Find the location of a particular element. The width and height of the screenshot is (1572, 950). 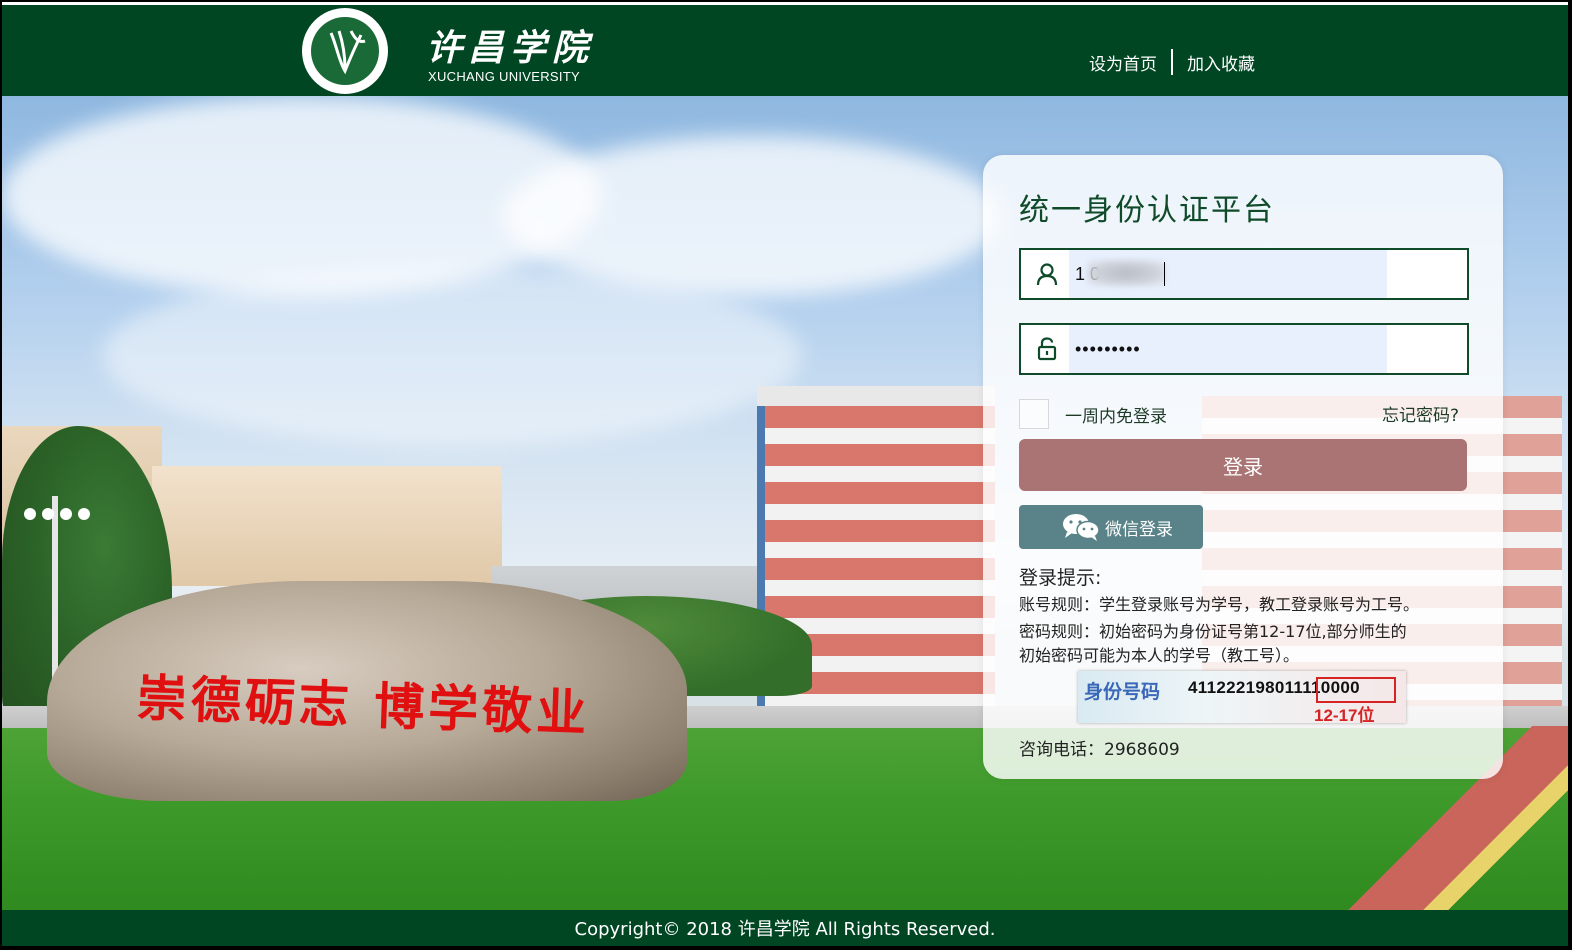

text-caret is located at coordinates (1164, 274).